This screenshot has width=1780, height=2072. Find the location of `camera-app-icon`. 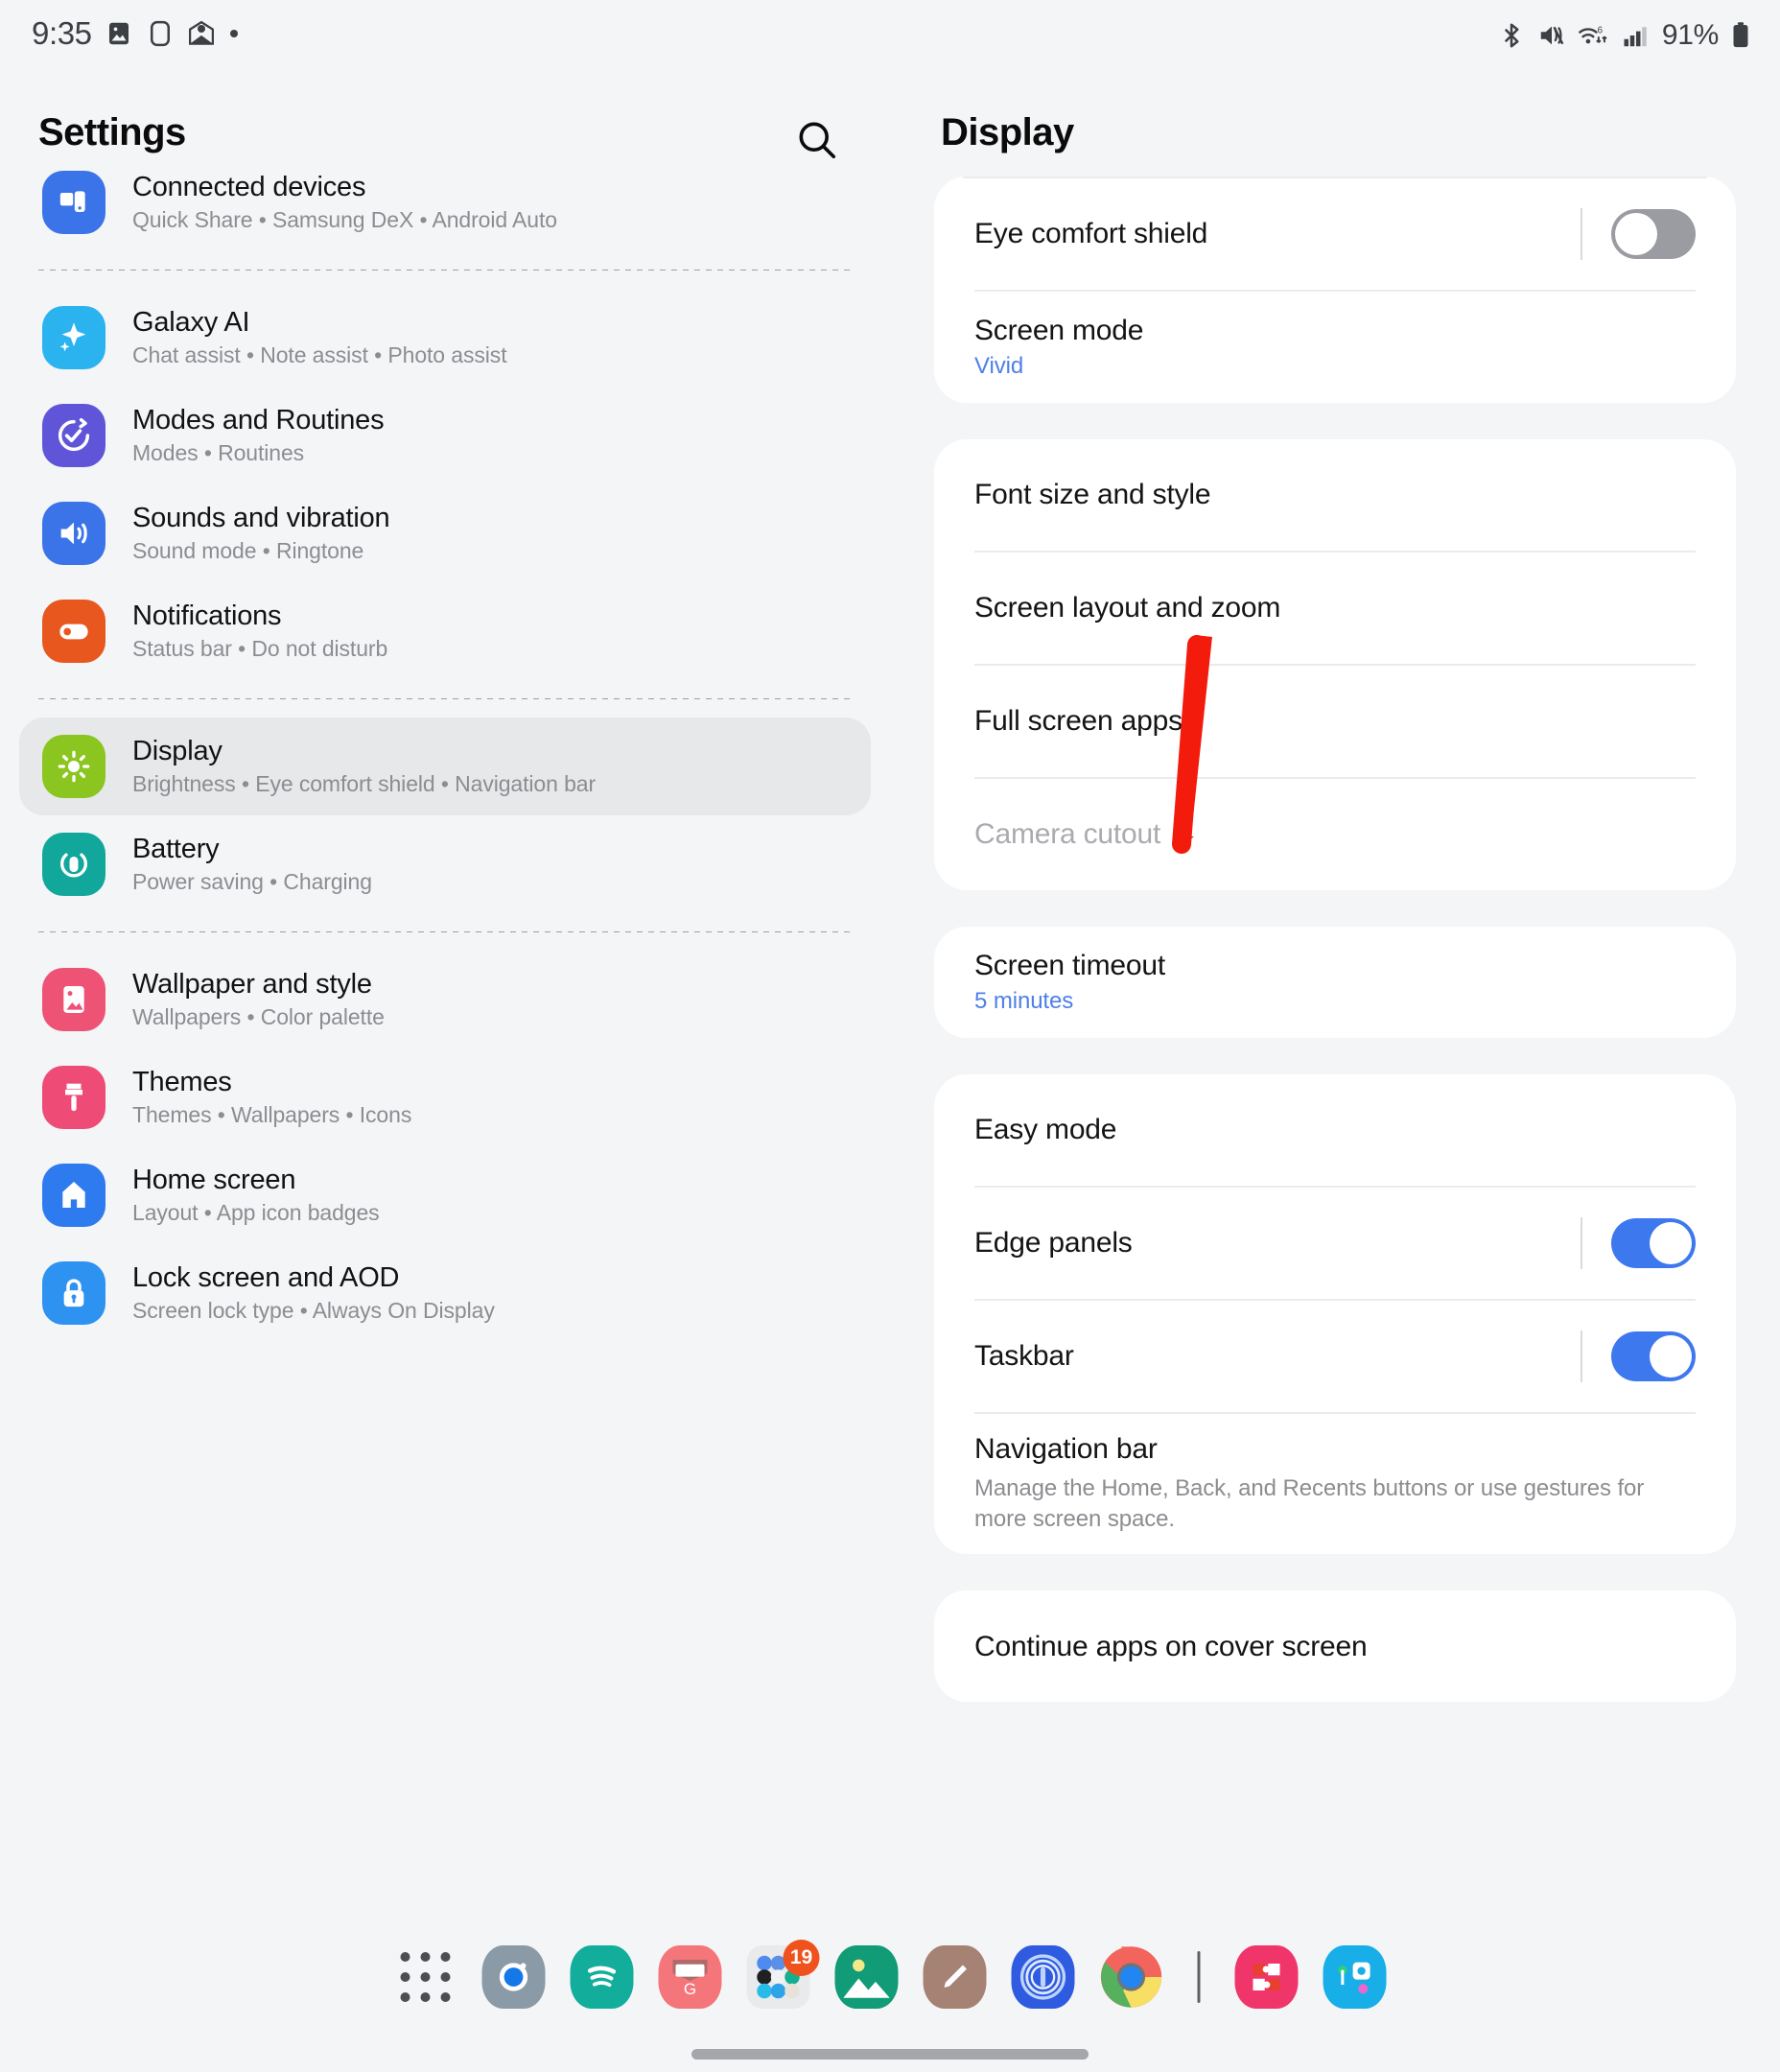

camera-app-icon is located at coordinates (514, 1977).